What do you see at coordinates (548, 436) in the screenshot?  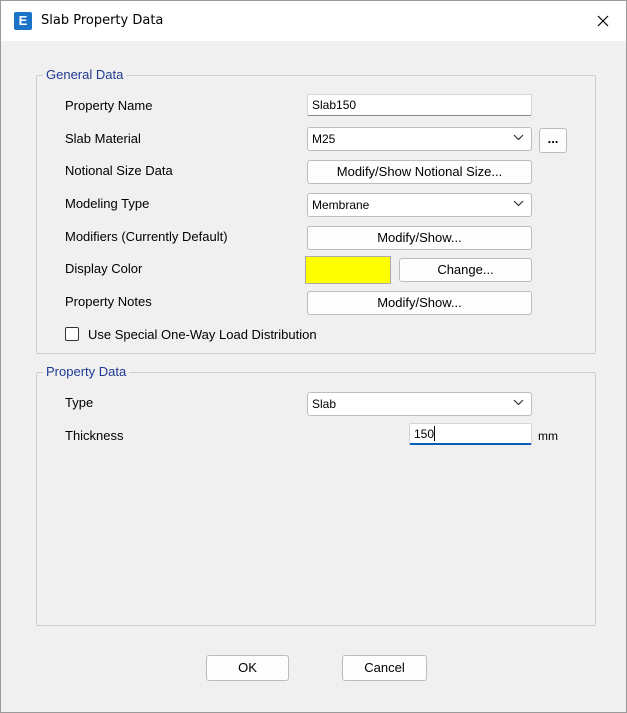 I see `thickness-unit: mm` at bounding box center [548, 436].